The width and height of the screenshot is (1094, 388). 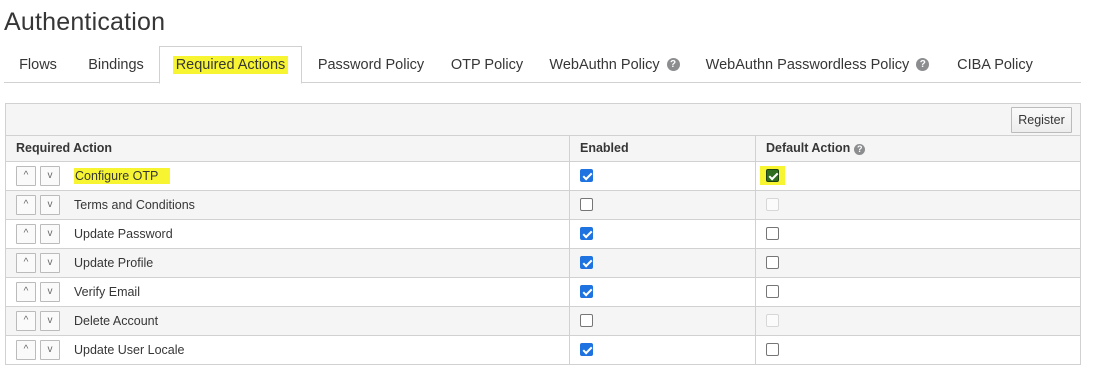 I want to click on tab-label: WebAuthn Passwordless Policy, so click(x=807, y=64).